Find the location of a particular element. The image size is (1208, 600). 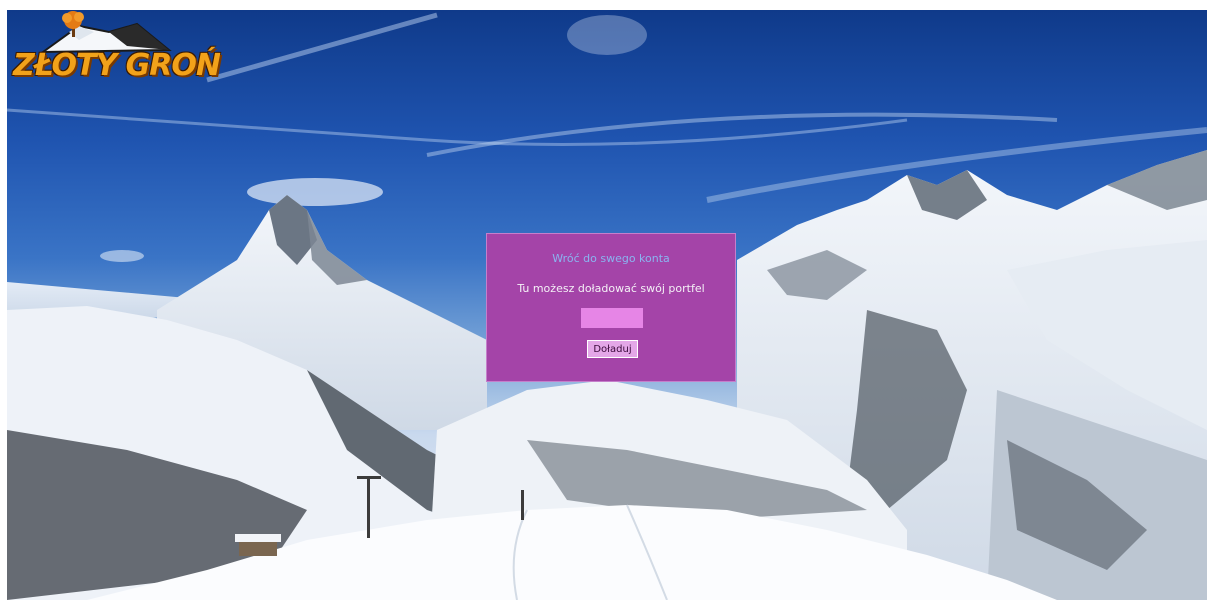

panel-subtitle: Tu możesz doładować swój portfel is located at coordinates (611, 288).